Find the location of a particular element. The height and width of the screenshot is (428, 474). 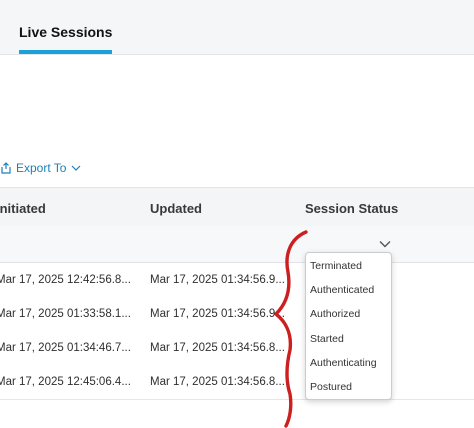

column-header-session-status: Session Status is located at coordinates (351, 208).